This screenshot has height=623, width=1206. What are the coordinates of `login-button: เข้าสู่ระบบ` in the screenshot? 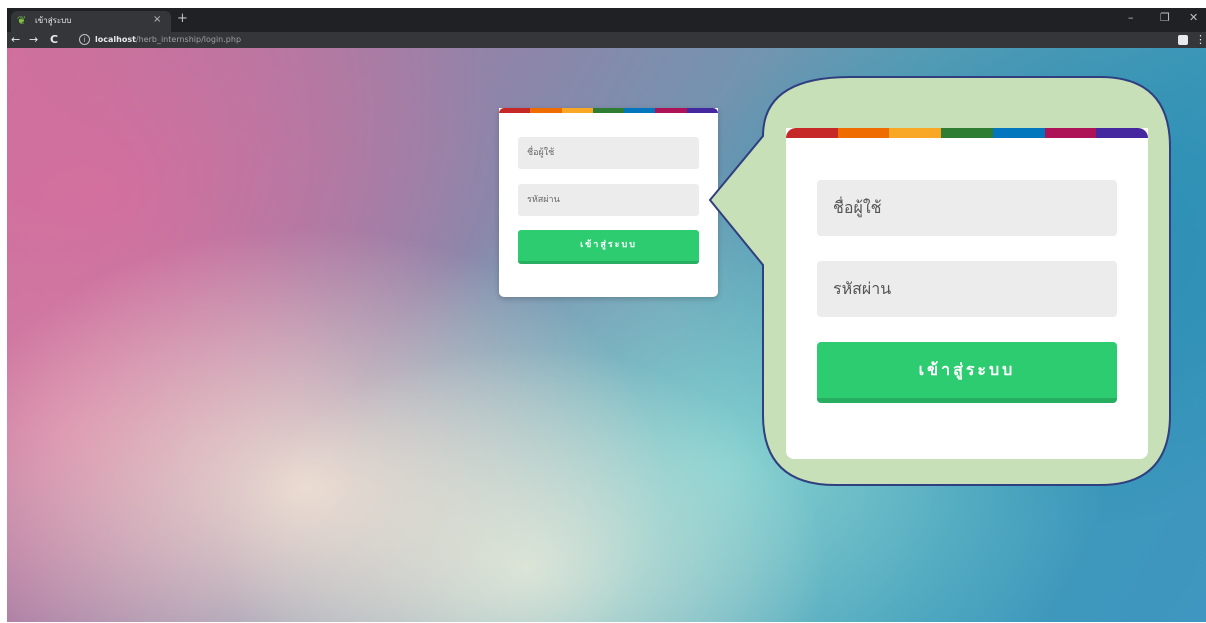 It's located at (608, 247).